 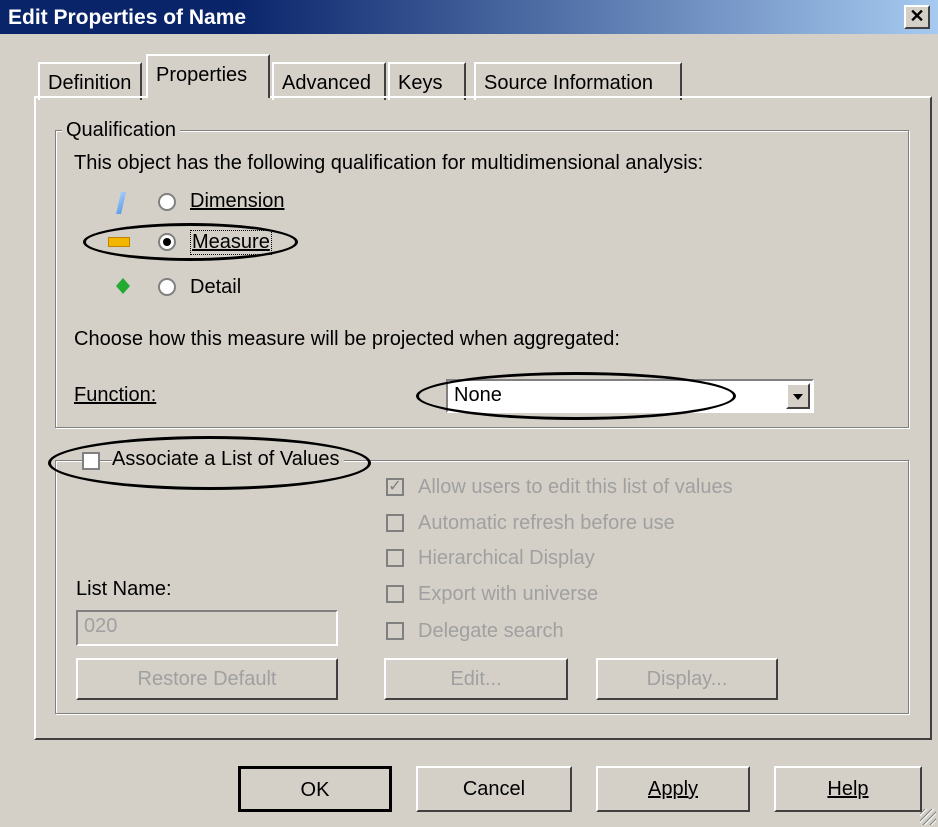 What do you see at coordinates (207, 679) in the screenshot?
I see `restore-default-button: Restore Default` at bounding box center [207, 679].